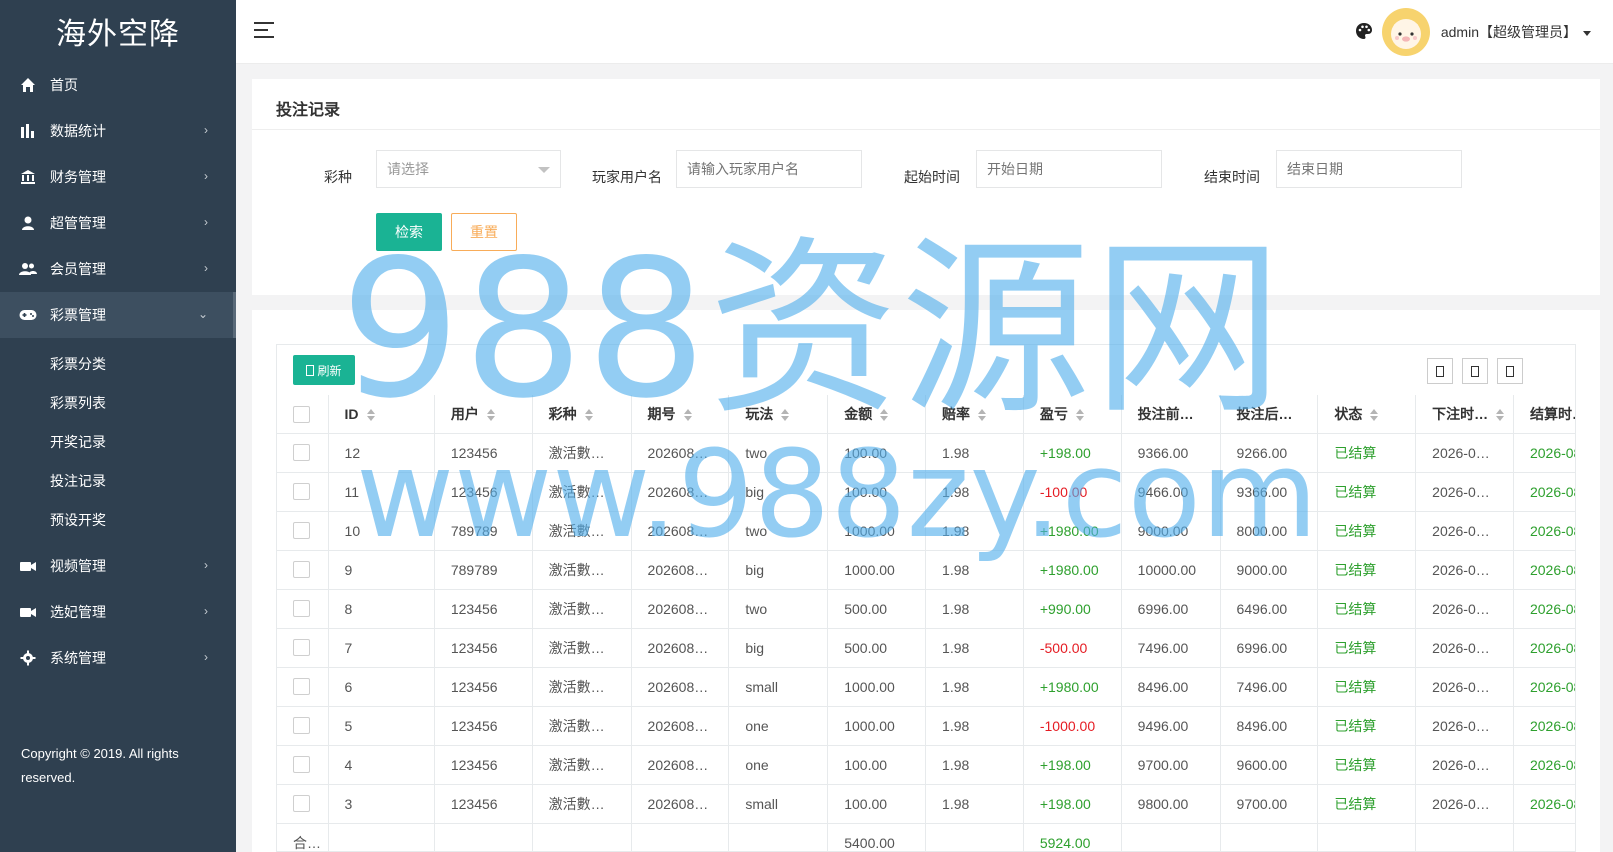 The width and height of the screenshot is (1613, 852). What do you see at coordinates (118, 177) in the screenshot?
I see `sidebar-item-finance: 财务管理 ›` at bounding box center [118, 177].